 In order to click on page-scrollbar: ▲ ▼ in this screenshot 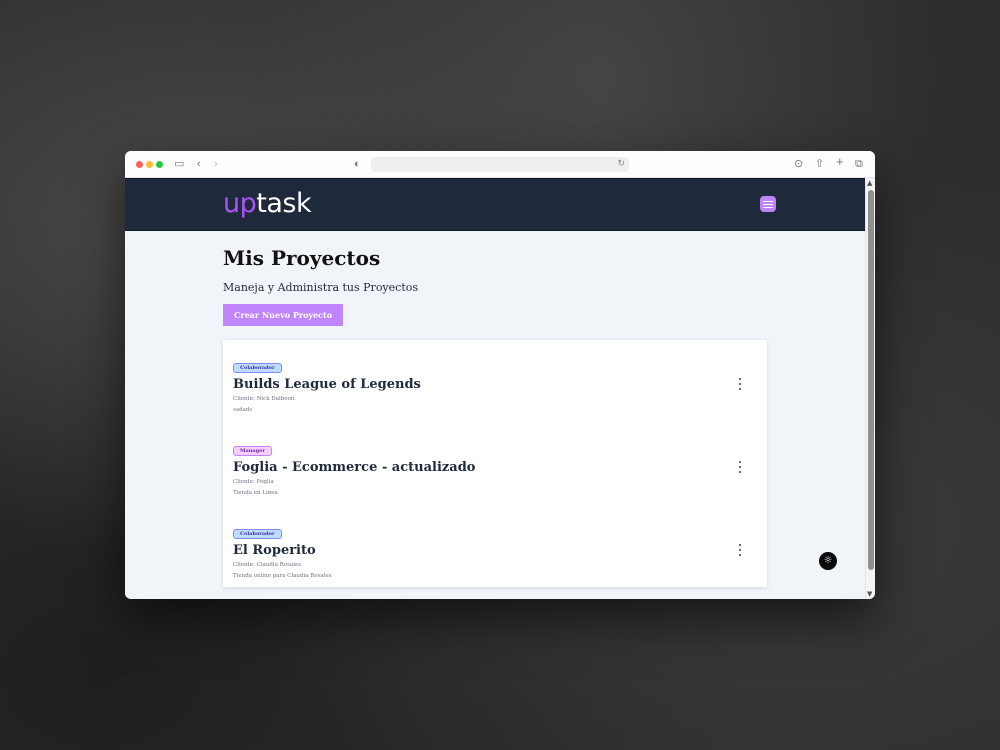, I will do `click(870, 388)`.